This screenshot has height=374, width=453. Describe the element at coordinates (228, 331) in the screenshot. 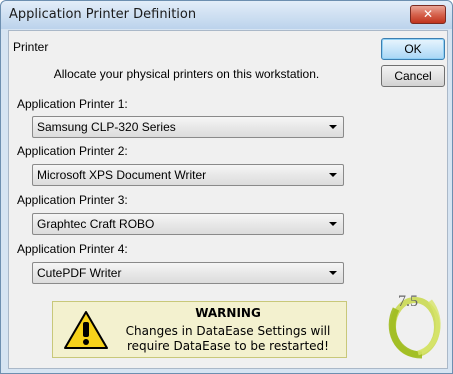

I see `warning-line-1: Changes in DataEase Settings will` at that location.